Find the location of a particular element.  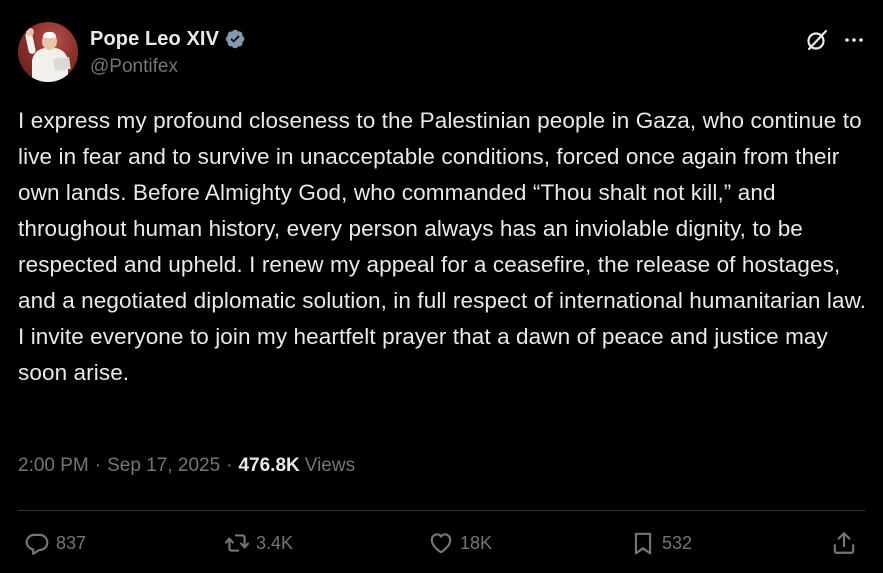

share-button is located at coordinates (844, 543).